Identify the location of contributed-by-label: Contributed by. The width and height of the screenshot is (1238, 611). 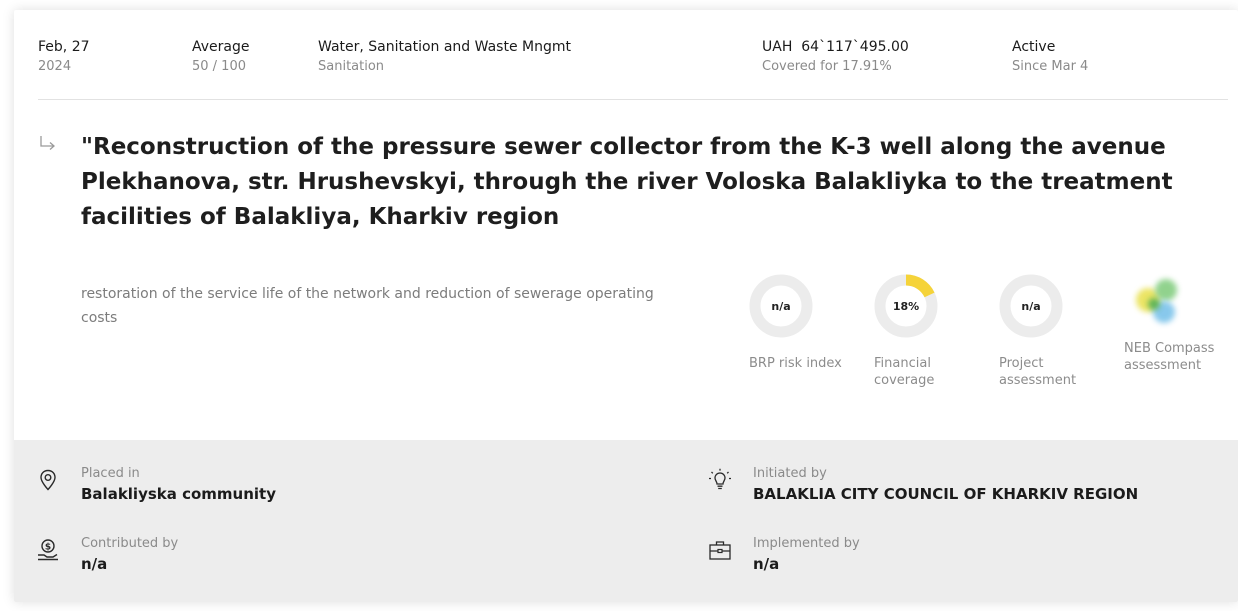
(130, 543).